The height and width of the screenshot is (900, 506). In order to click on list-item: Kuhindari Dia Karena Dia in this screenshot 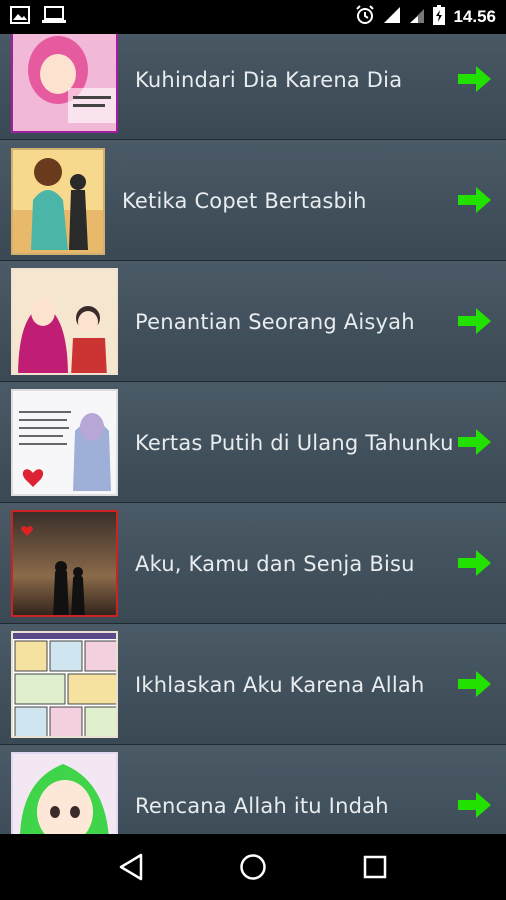, I will do `click(253, 87)`.